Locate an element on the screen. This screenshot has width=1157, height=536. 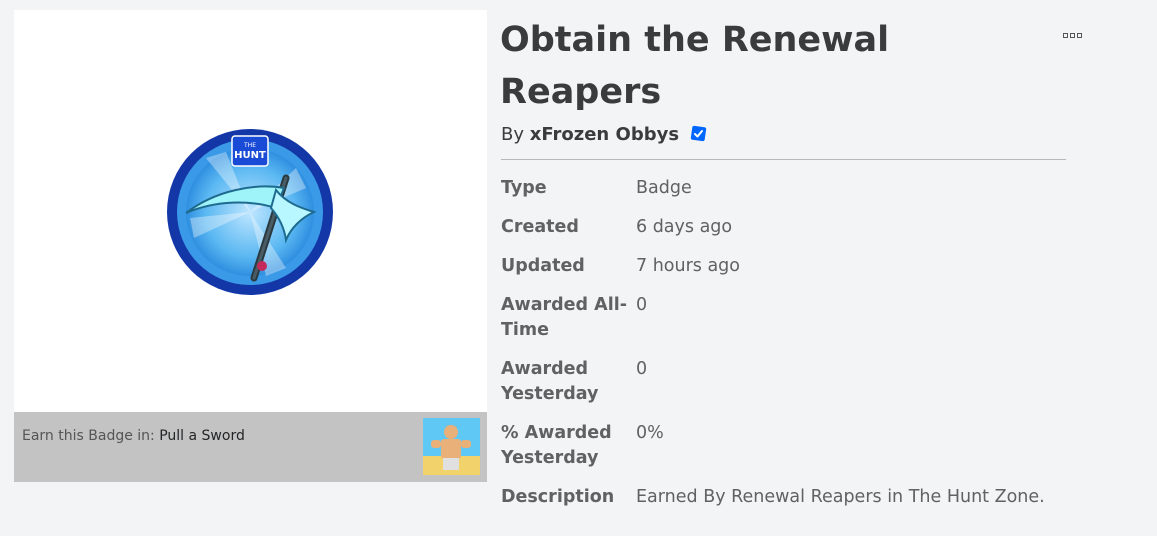
page-title: Obtain the Renewal Reapers is located at coordinates (695, 66).